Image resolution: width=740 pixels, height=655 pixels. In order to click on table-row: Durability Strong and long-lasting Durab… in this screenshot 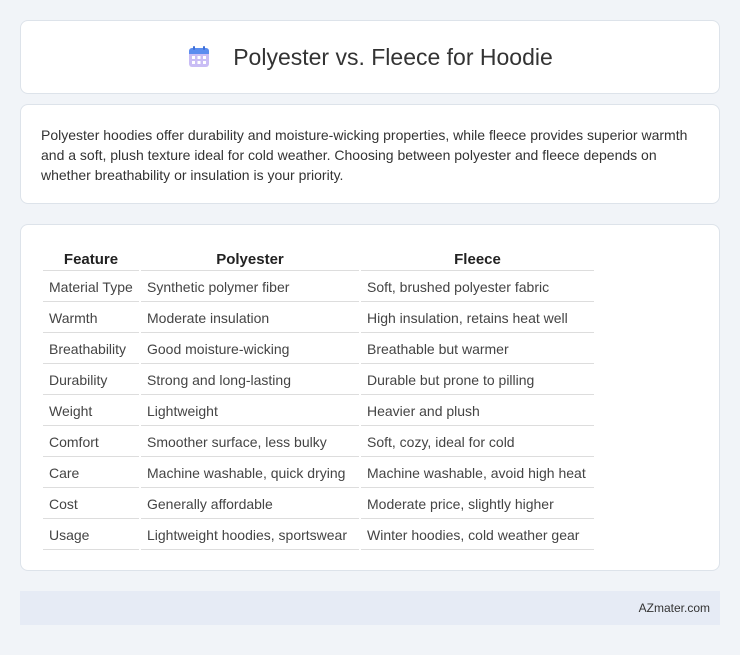, I will do `click(318, 380)`.